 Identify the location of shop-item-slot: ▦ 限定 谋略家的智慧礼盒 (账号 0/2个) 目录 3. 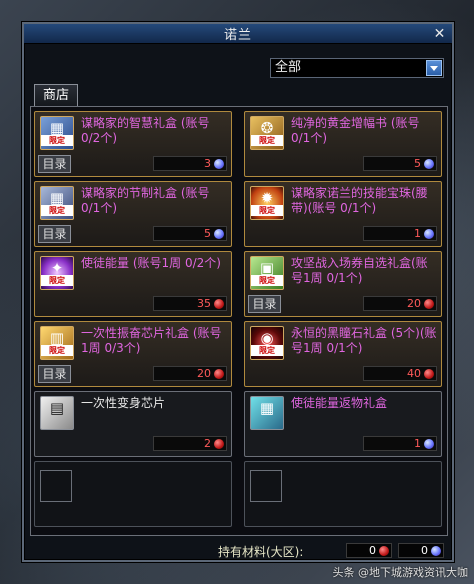
(133, 144).